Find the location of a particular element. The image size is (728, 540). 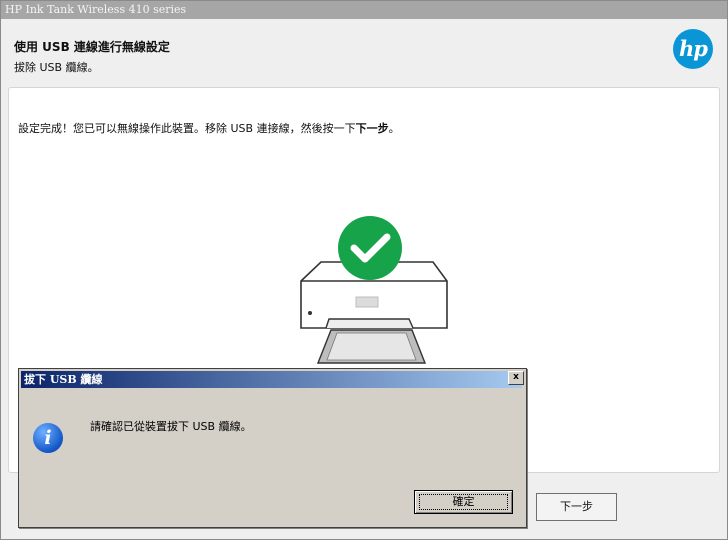

printer-output-slot is located at coordinates (369, 323).